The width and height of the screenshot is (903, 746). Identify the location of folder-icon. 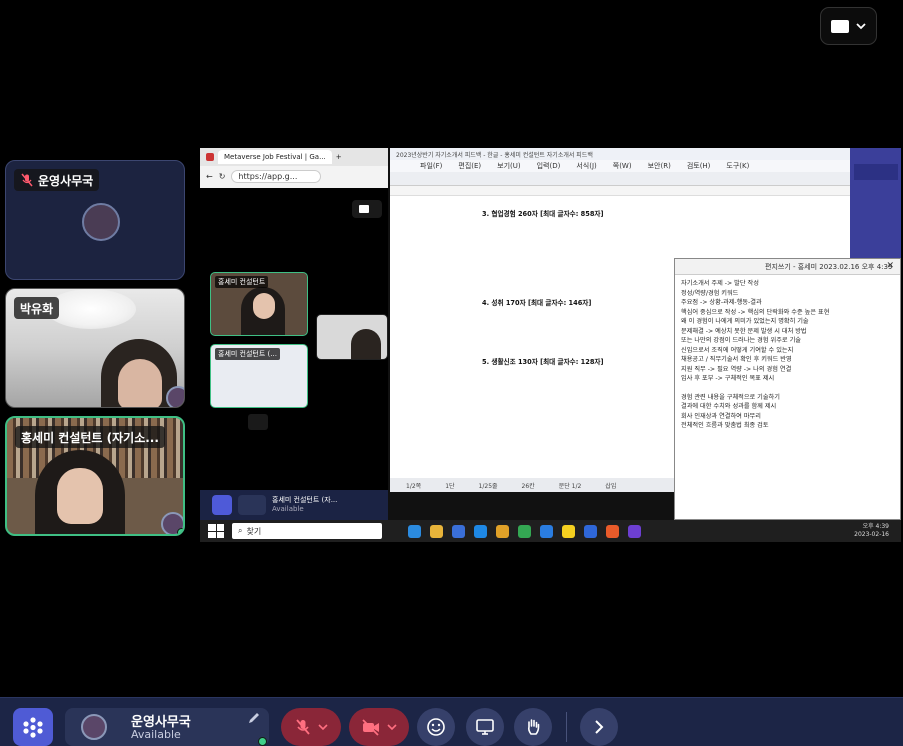
(436, 531).